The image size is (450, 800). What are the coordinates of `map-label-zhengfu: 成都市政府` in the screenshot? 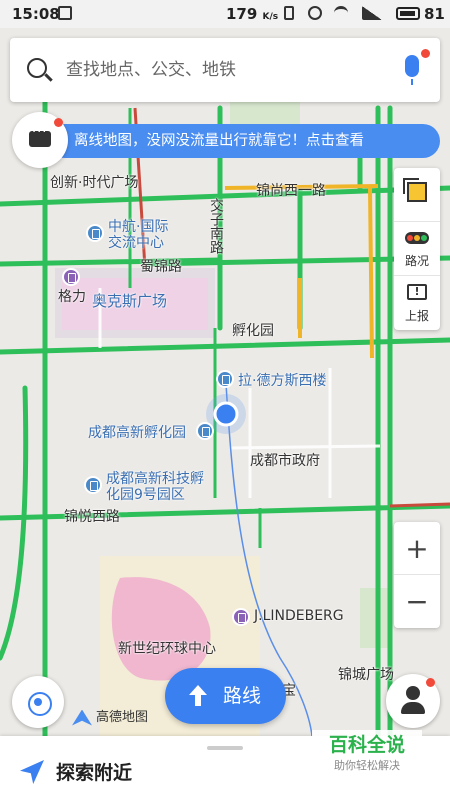 It's located at (285, 461).